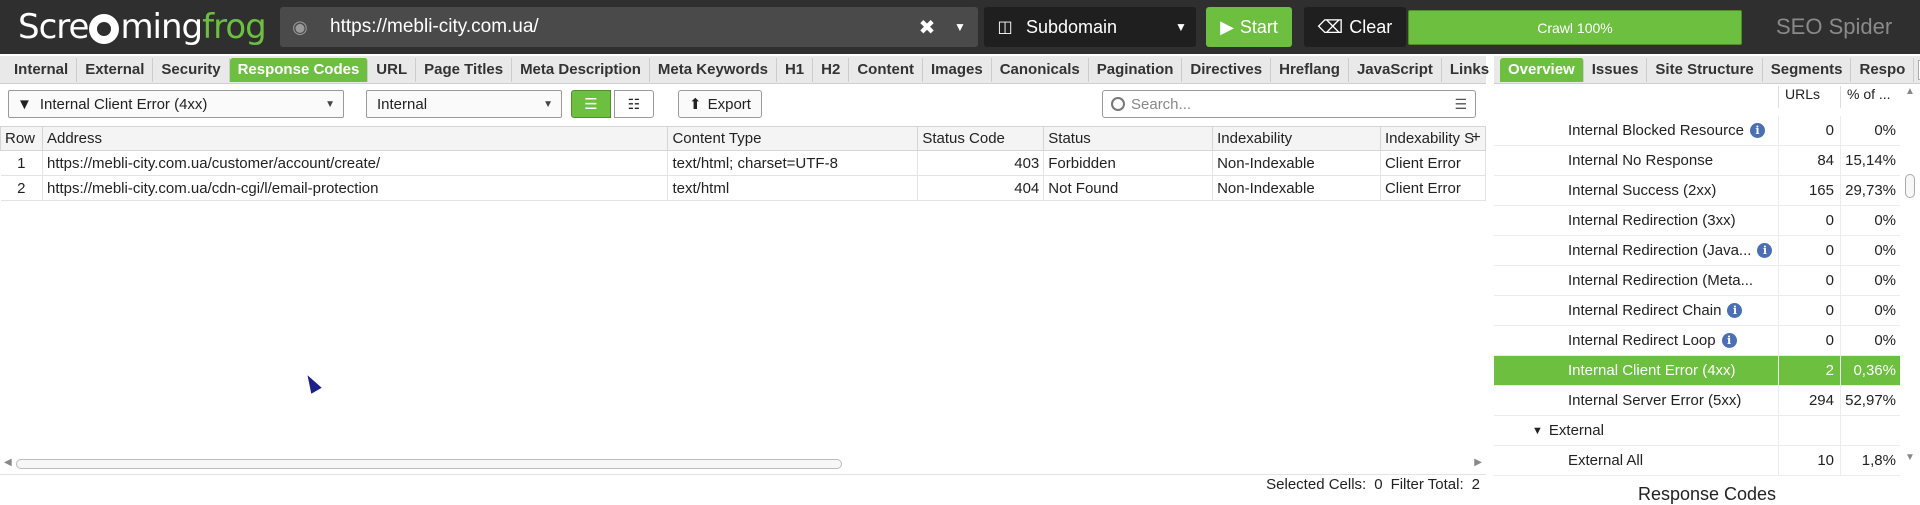 This screenshot has width=1920, height=505. I want to click on crawl-mode-select: ◫ Subdomain ▼, so click(1090, 27).